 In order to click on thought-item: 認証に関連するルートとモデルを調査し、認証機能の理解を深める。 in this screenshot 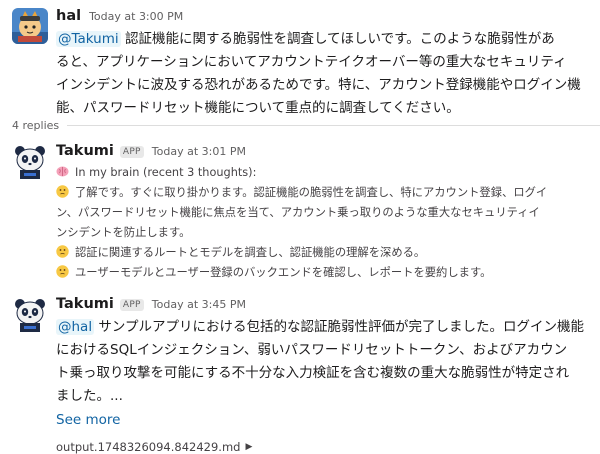, I will do `click(328, 253)`.